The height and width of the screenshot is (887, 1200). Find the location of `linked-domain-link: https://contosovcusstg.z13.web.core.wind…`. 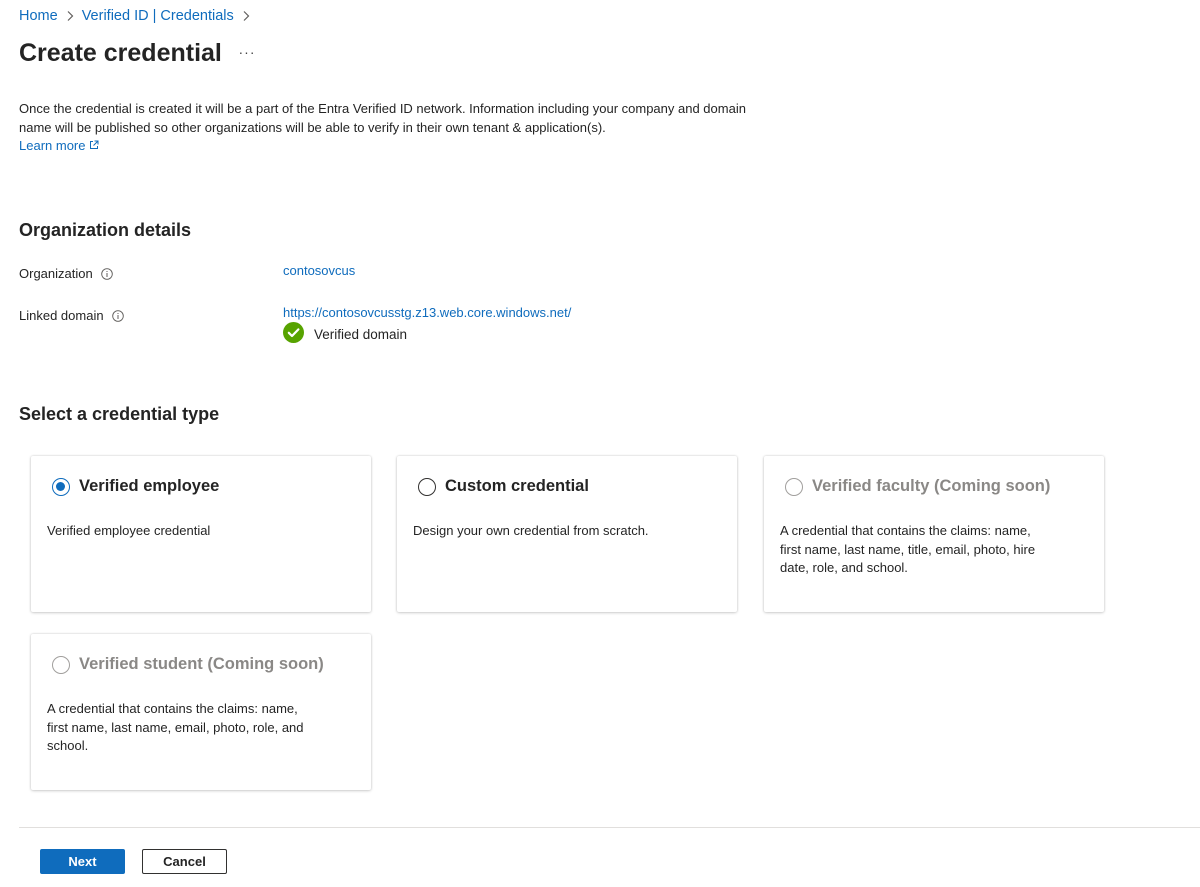

linked-domain-link: https://contosovcusstg.z13.web.core.wind… is located at coordinates (427, 312).